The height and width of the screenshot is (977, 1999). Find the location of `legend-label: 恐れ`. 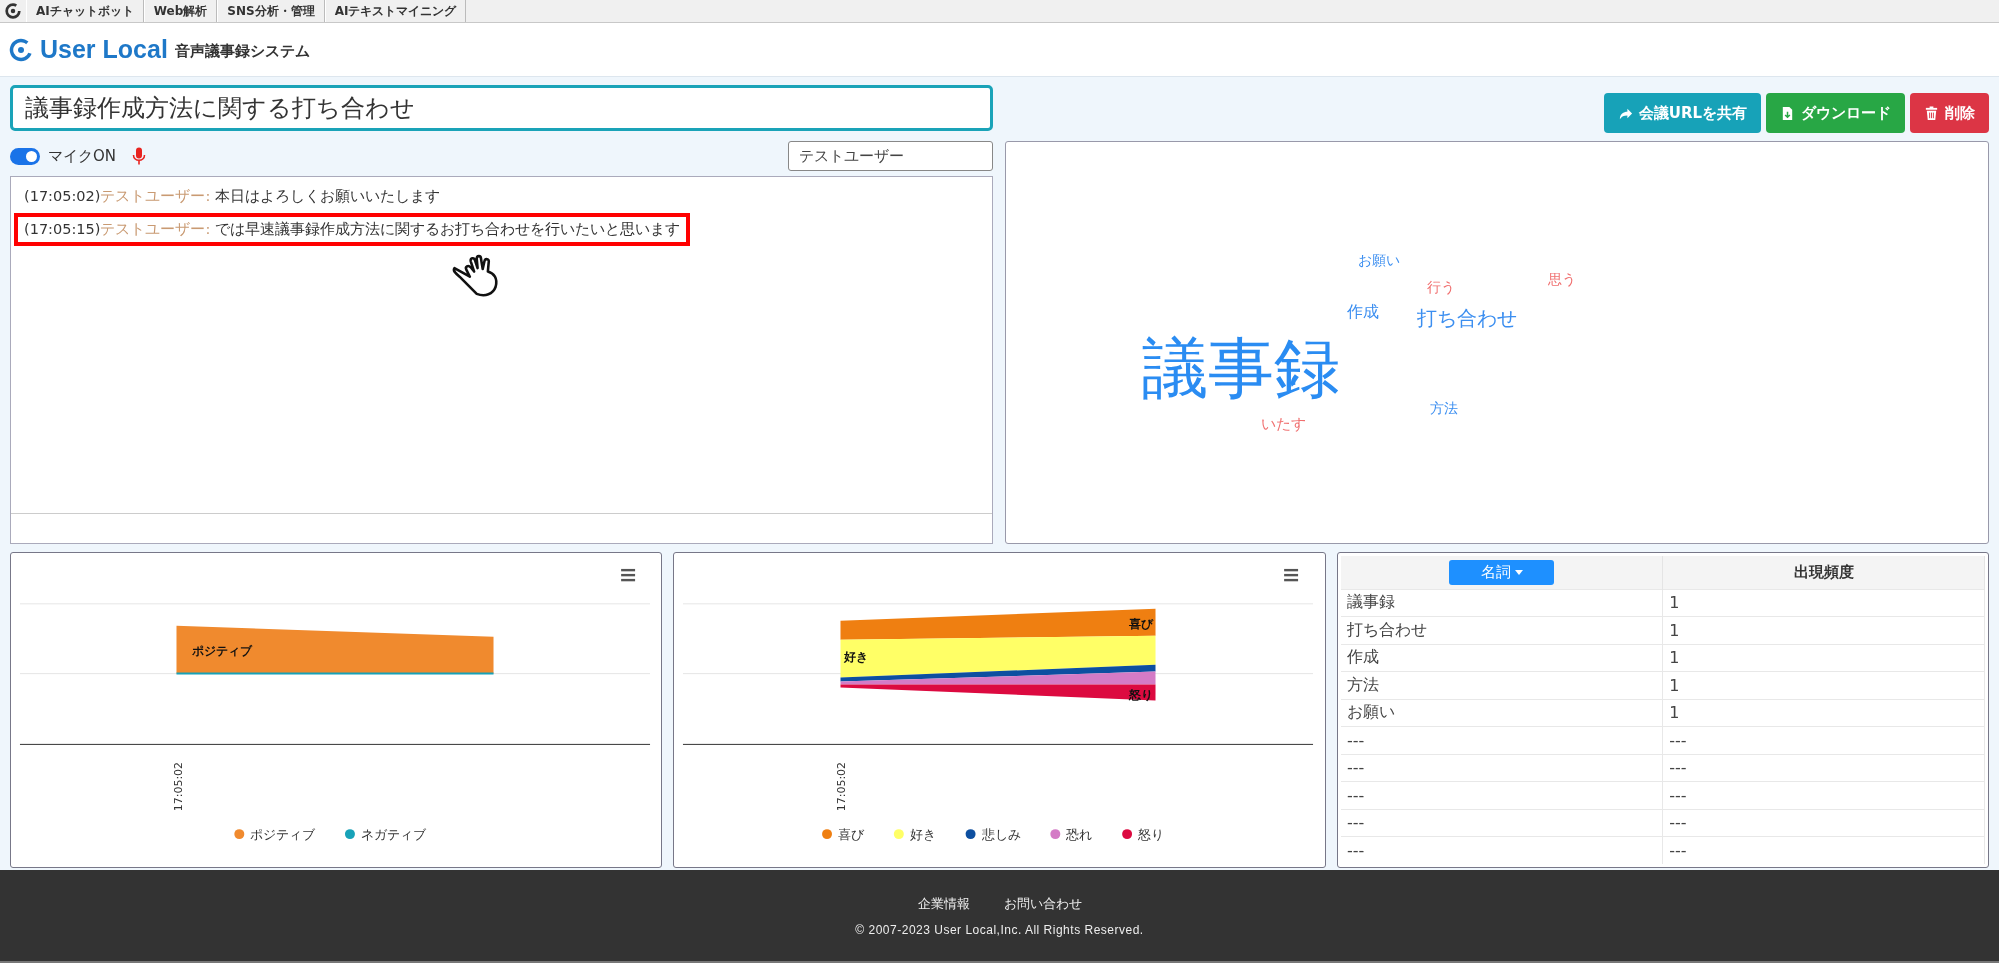

legend-label: 恐れ is located at coordinates (1079, 835).